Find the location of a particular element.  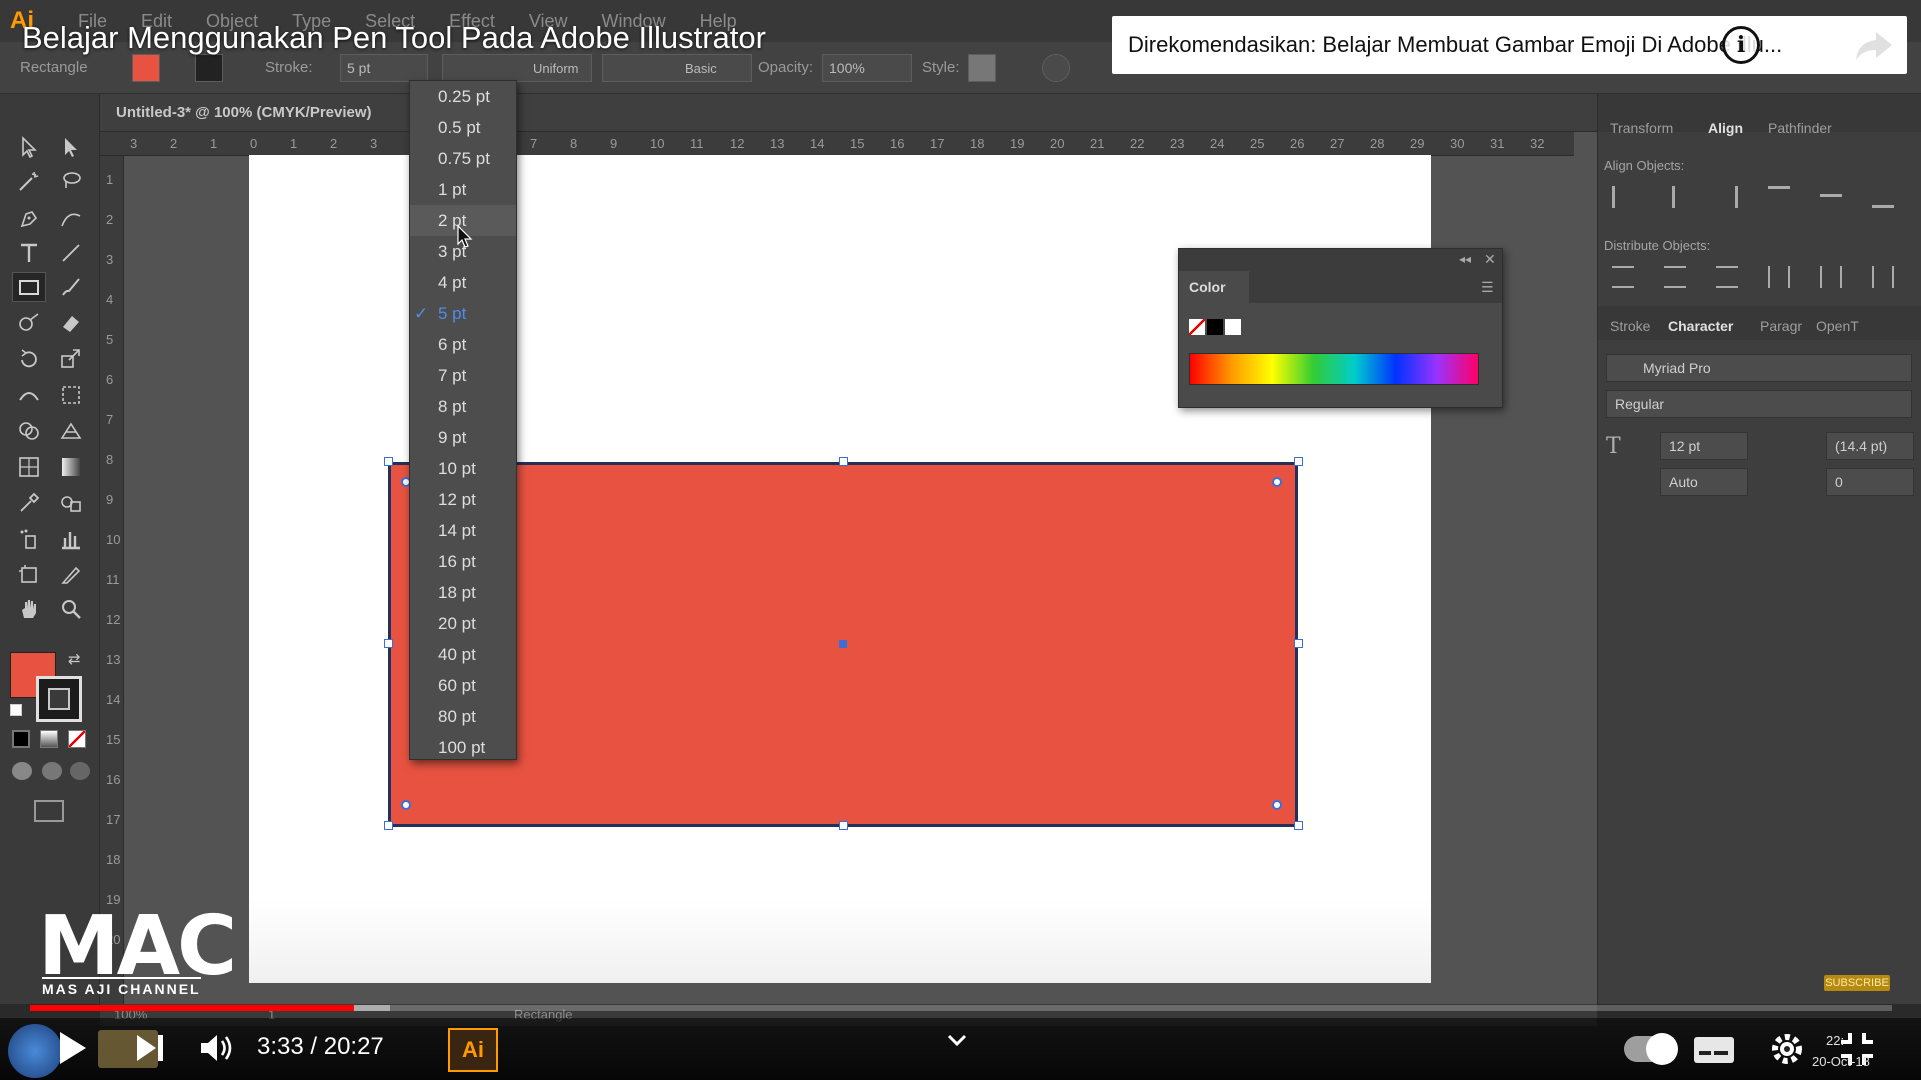

direct-selection-tool-icon is located at coordinates (71, 147).